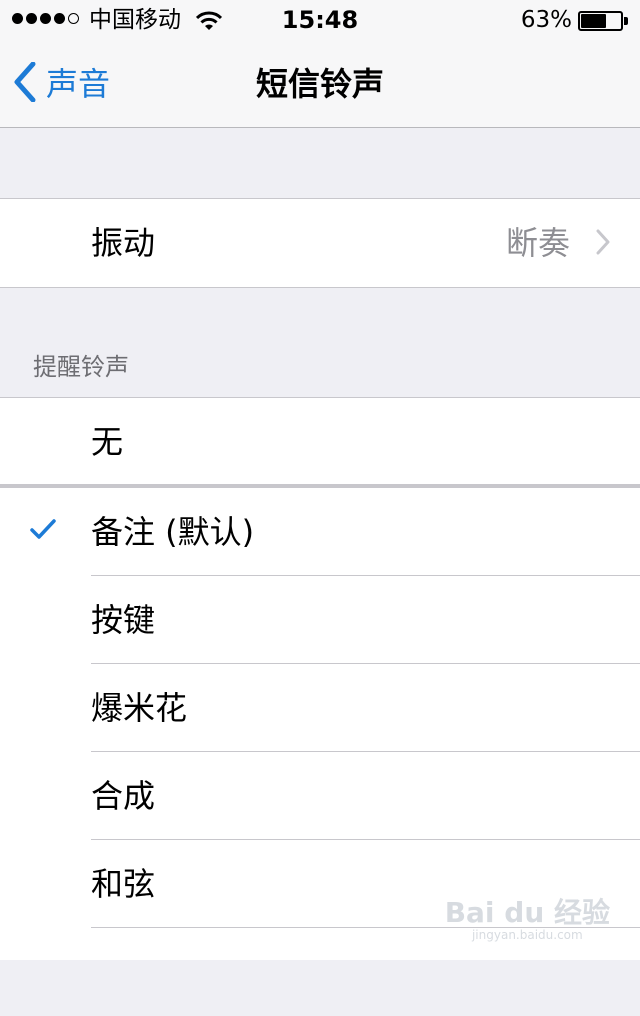 This screenshot has height=1016, width=640. I want to click on page-title: 短信铃声, so click(319, 84).